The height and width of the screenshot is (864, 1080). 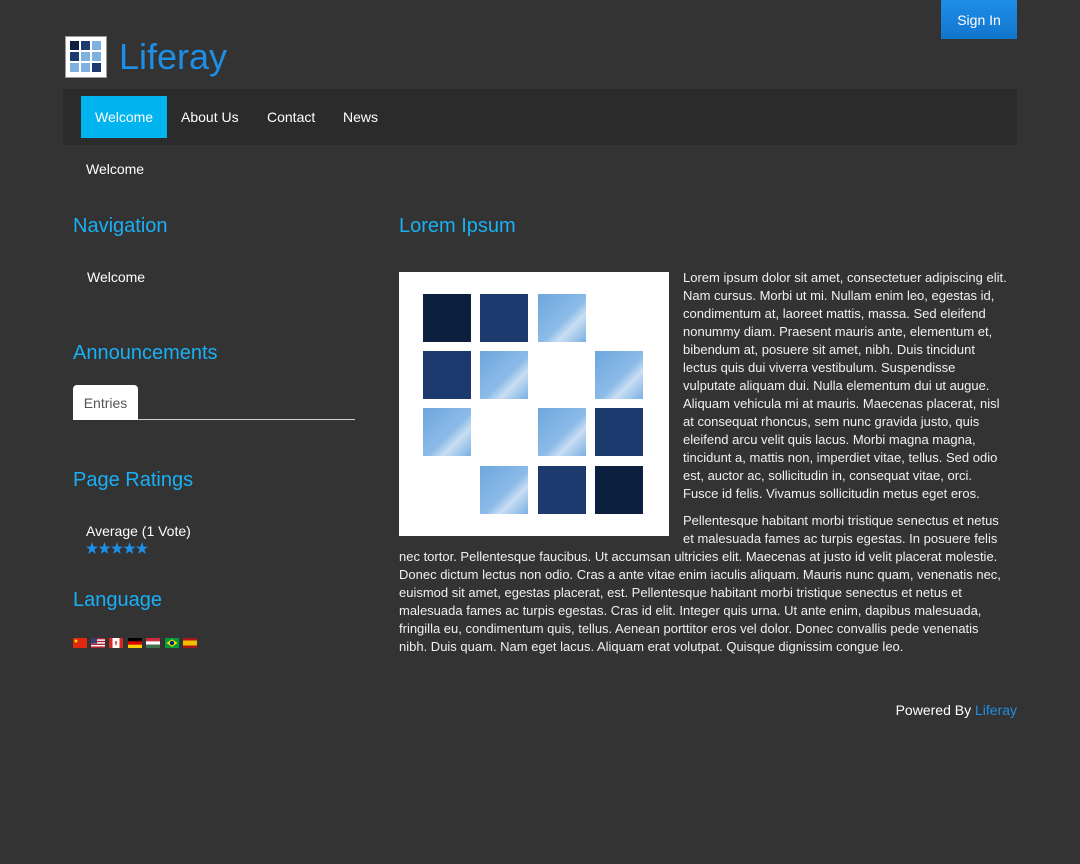 What do you see at coordinates (115, 169) in the screenshot?
I see `breadcrumb: Welcome` at bounding box center [115, 169].